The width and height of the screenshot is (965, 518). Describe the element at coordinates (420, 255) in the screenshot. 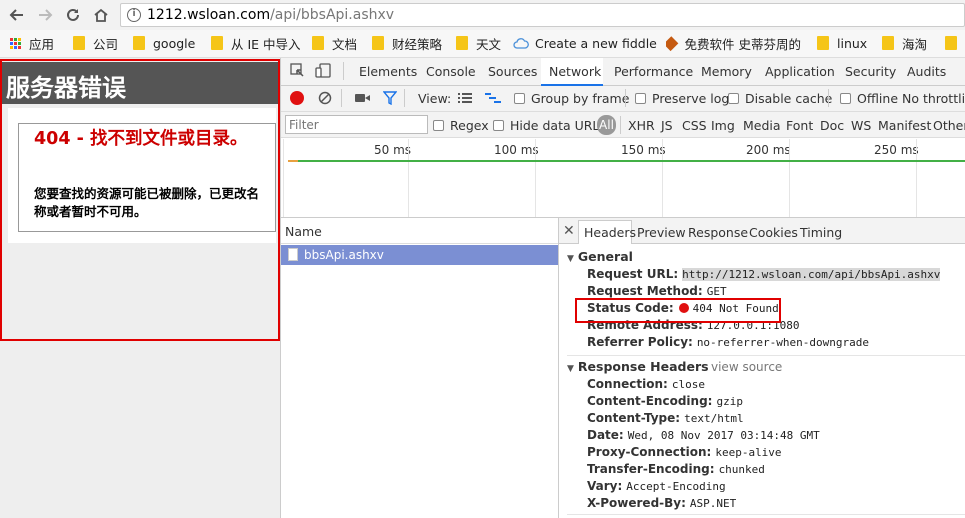

I see `request-row: bbsApi.ashxv` at that location.